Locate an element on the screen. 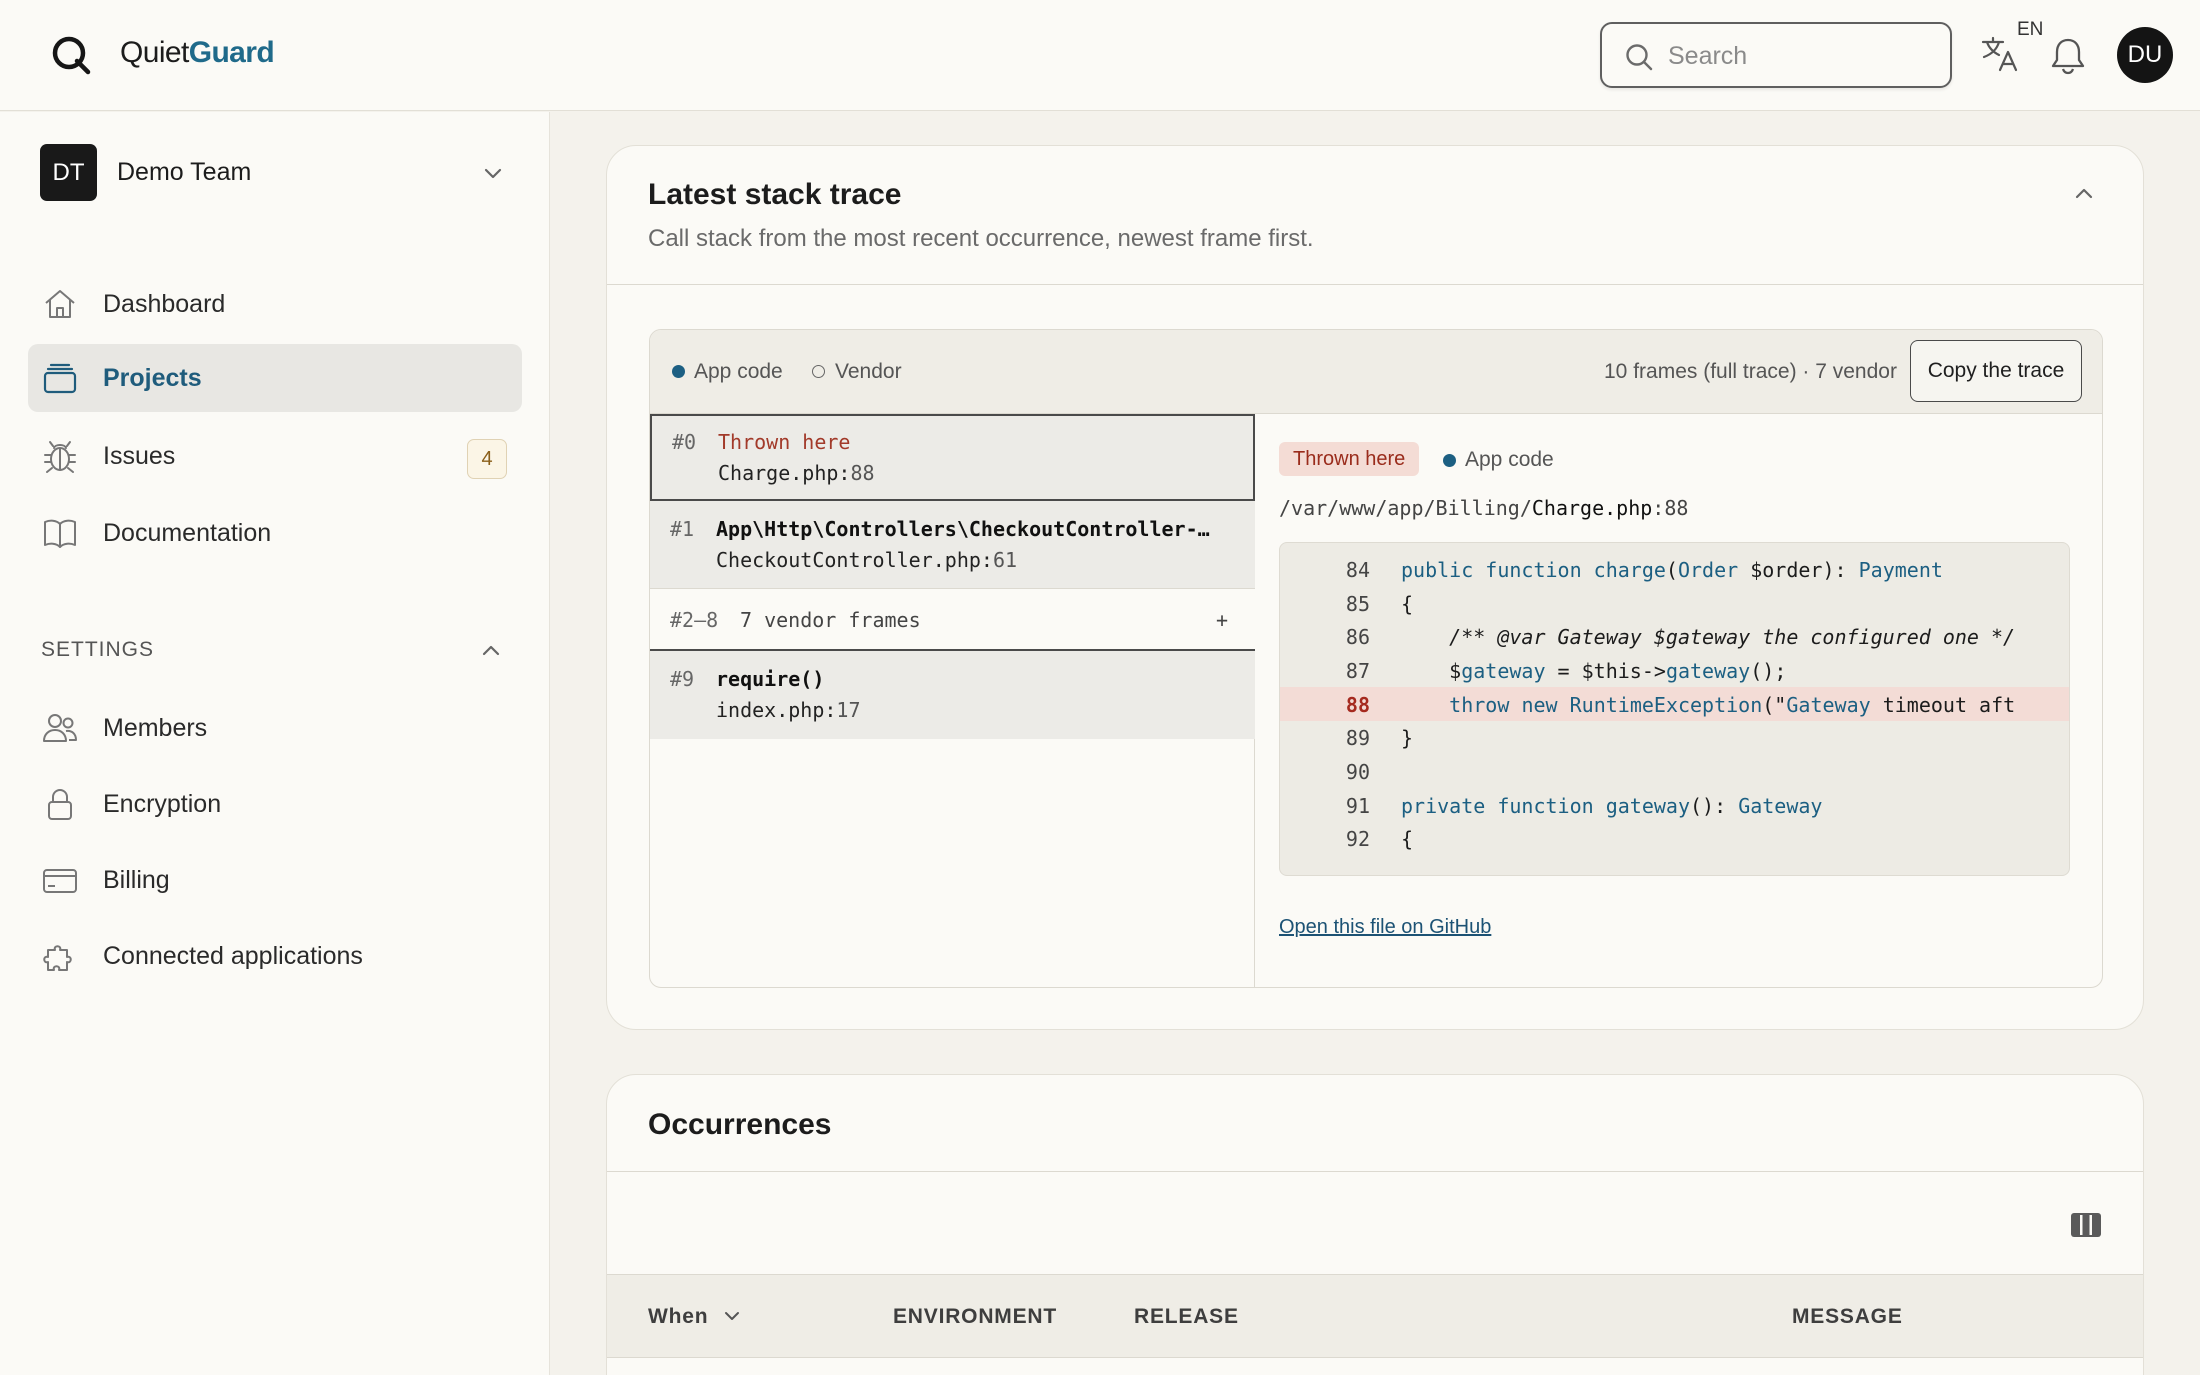  users-icon is located at coordinates (60, 728).